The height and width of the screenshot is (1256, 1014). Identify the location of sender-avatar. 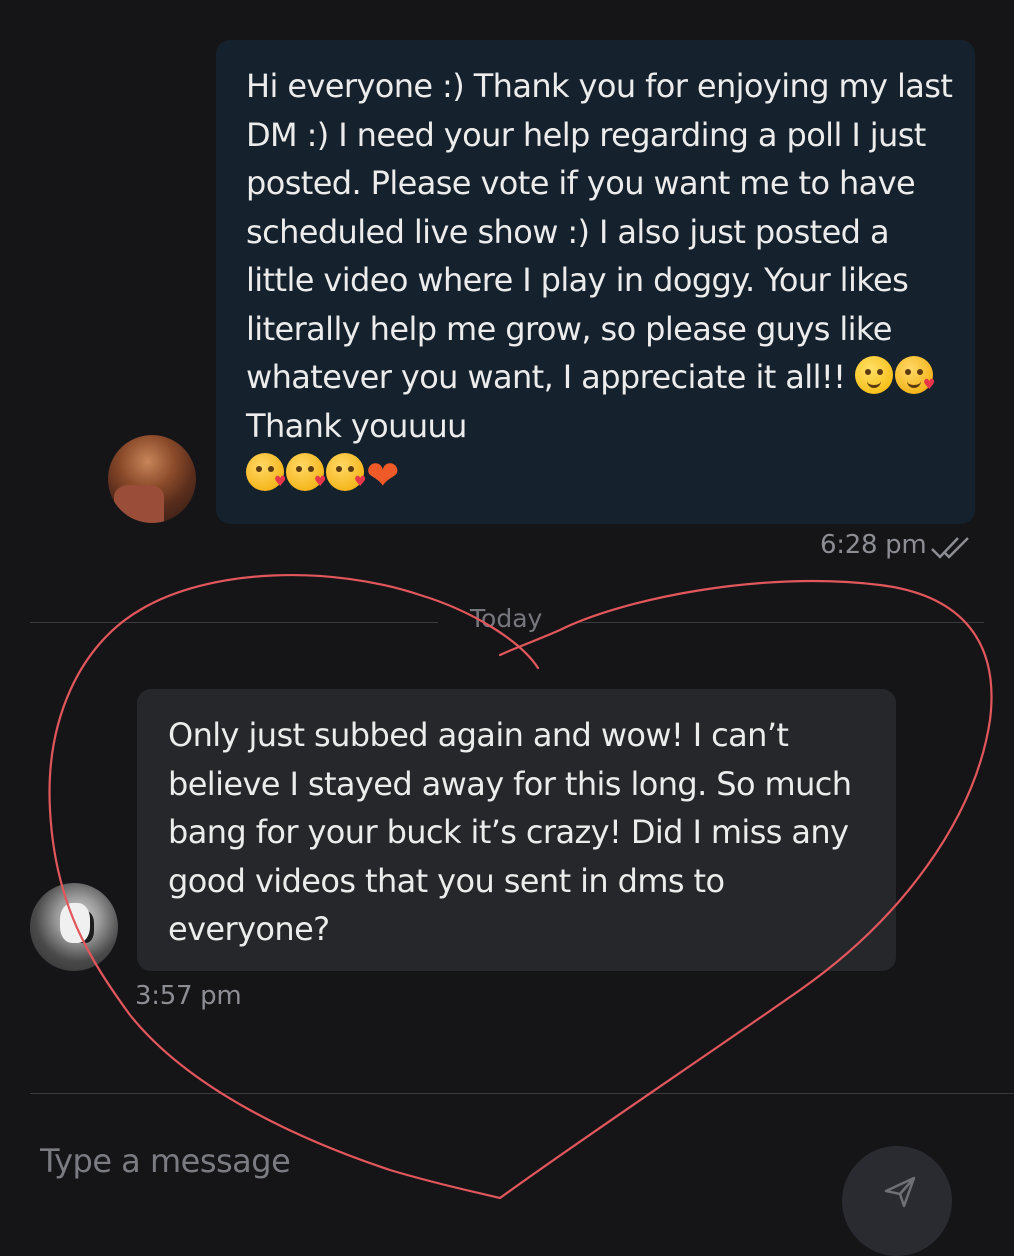
(152, 479).